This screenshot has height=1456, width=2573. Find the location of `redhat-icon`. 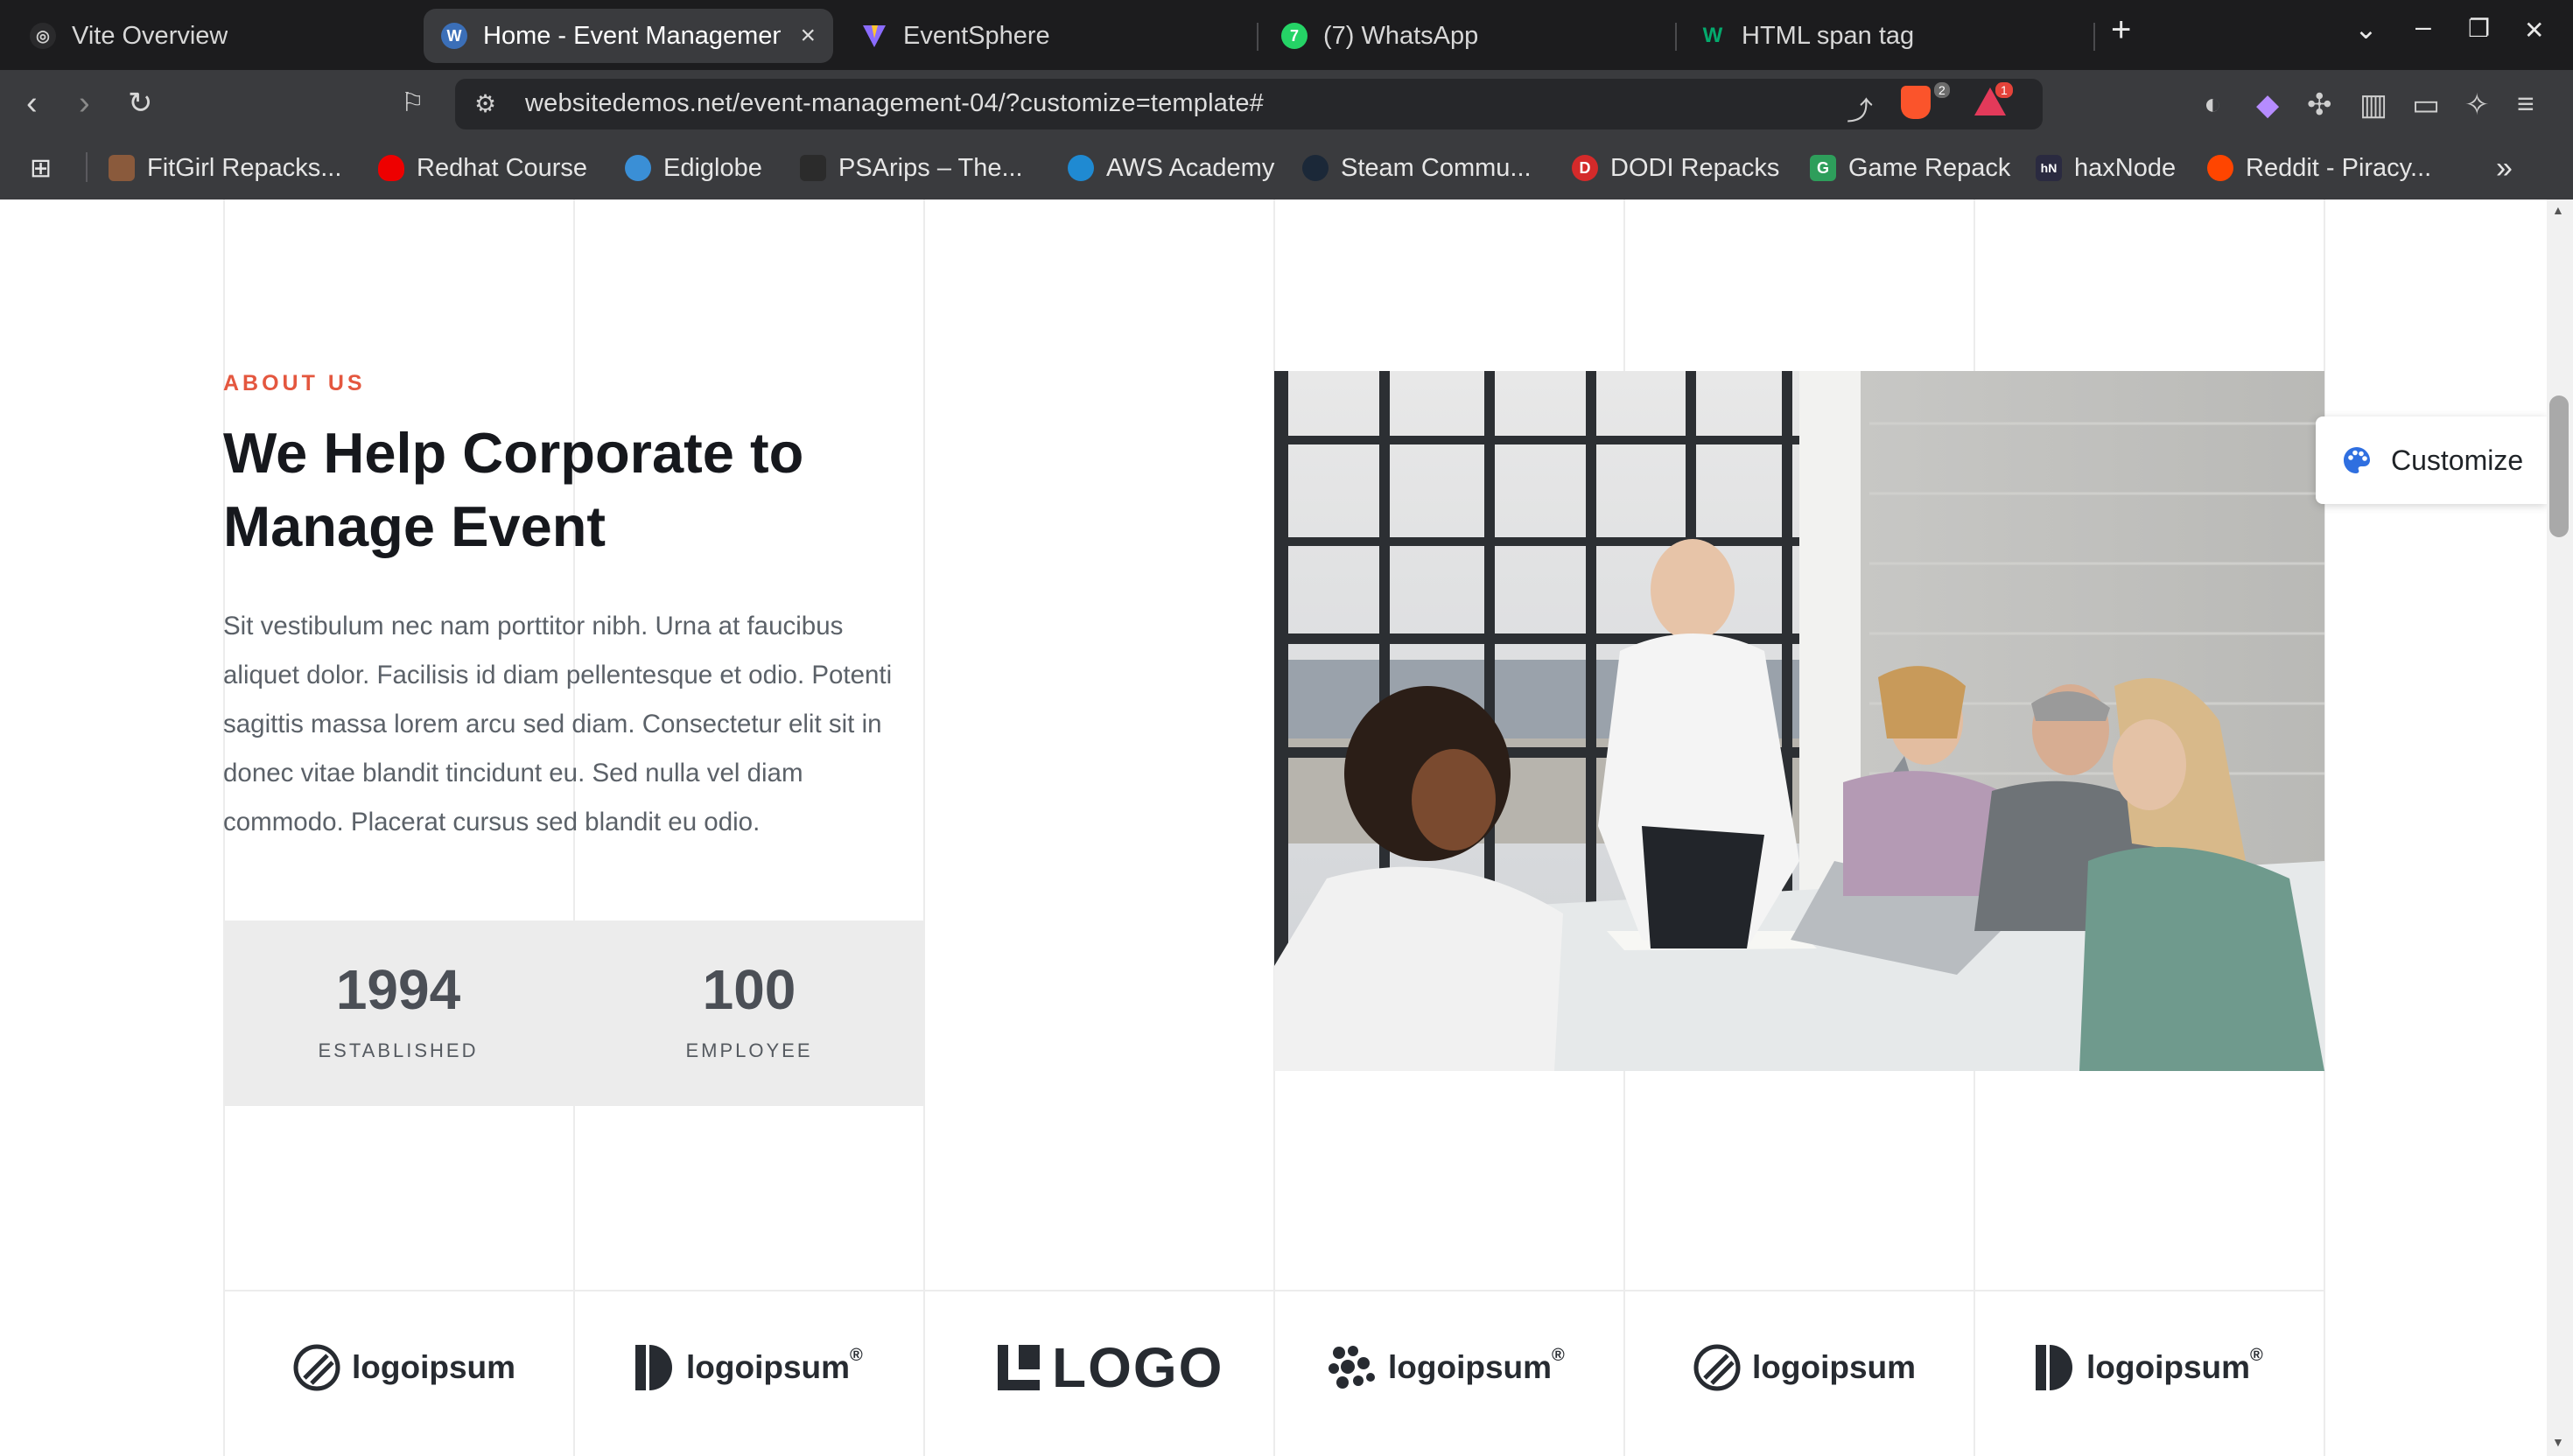

redhat-icon is located at coordinates (391, 168).